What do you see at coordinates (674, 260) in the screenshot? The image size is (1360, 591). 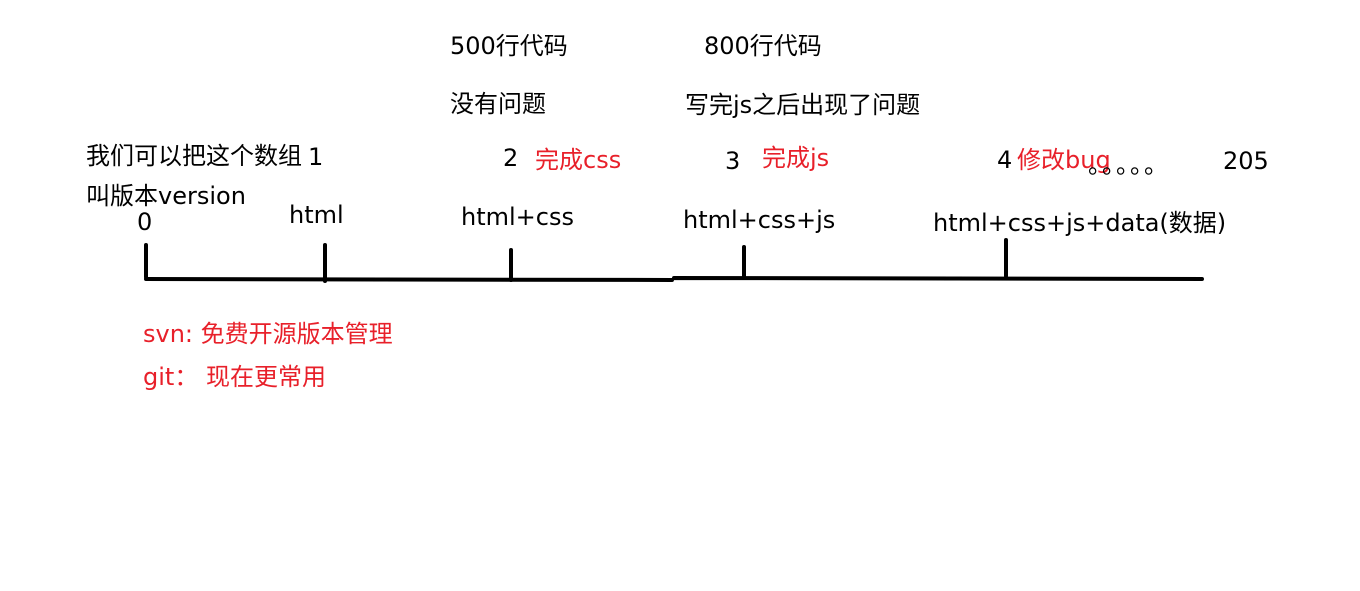 I see `timeline-drawing` at bounding box center [674, 260].